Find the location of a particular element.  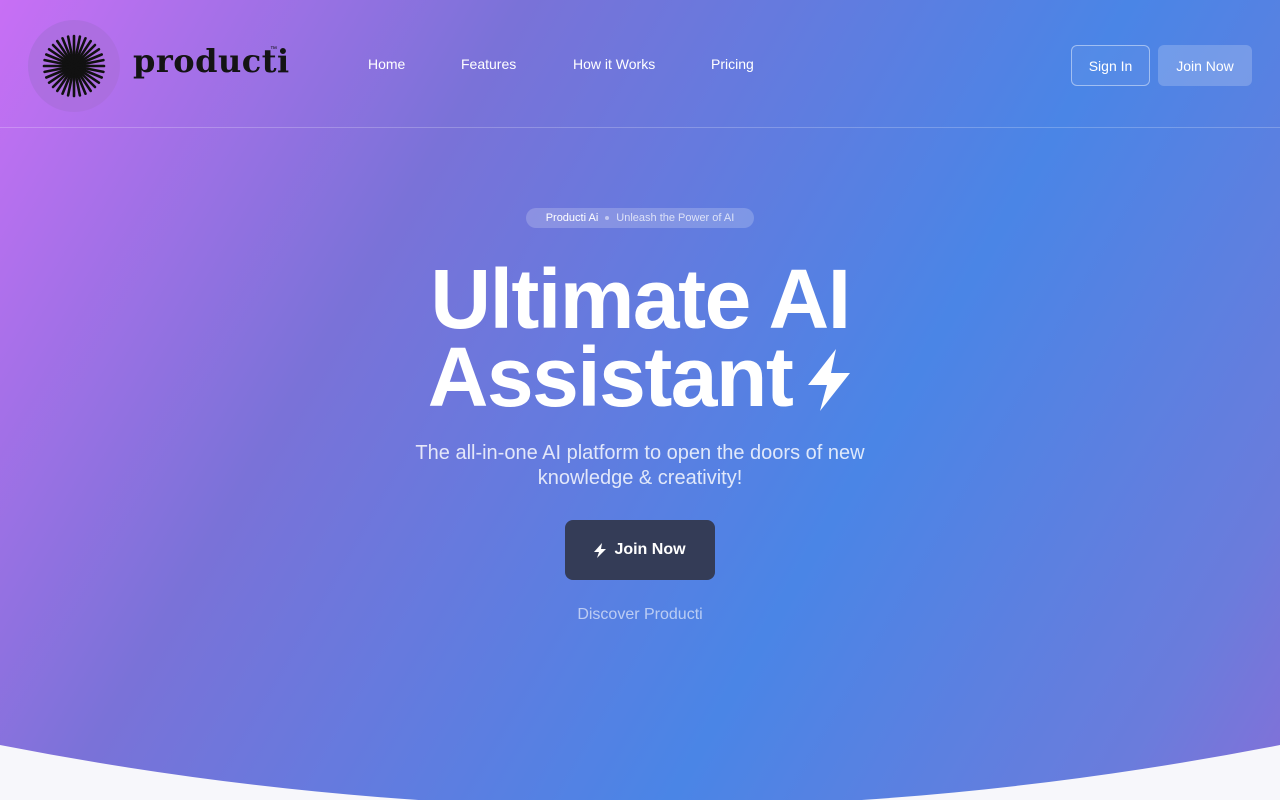

discover-producti-link: Discover Producti is located at coordinates (640, 615).